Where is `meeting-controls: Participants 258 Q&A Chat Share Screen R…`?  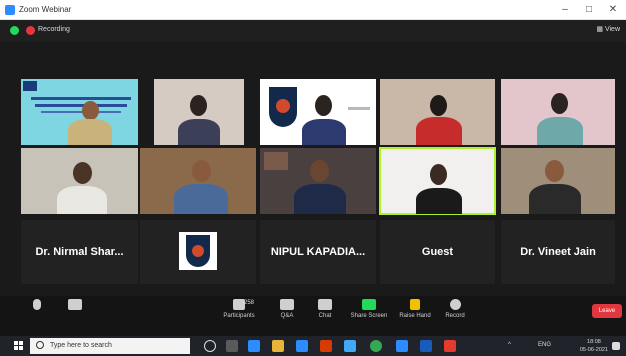 meeting-controls: Participants 258 Q&A Chat Share Screen R… is located at coordinates (313, 316).